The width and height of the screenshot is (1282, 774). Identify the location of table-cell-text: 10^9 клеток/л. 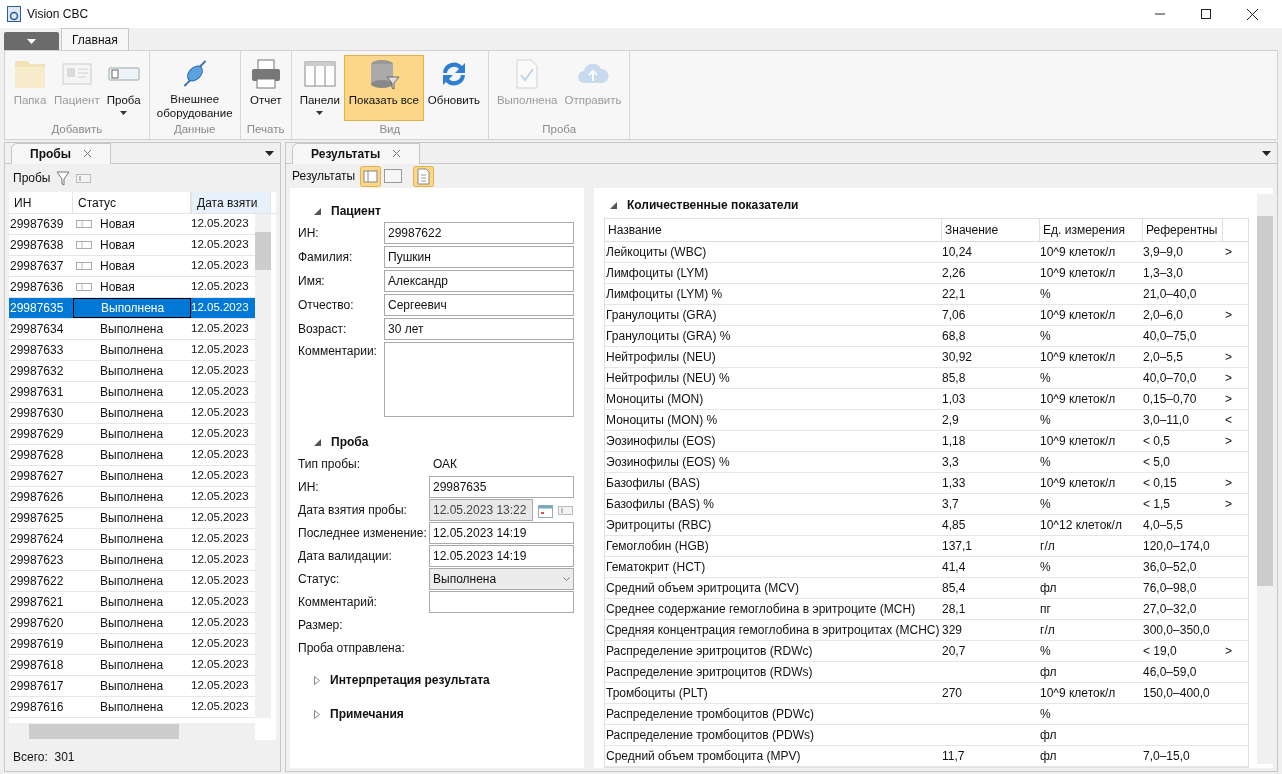
(1078, 357).